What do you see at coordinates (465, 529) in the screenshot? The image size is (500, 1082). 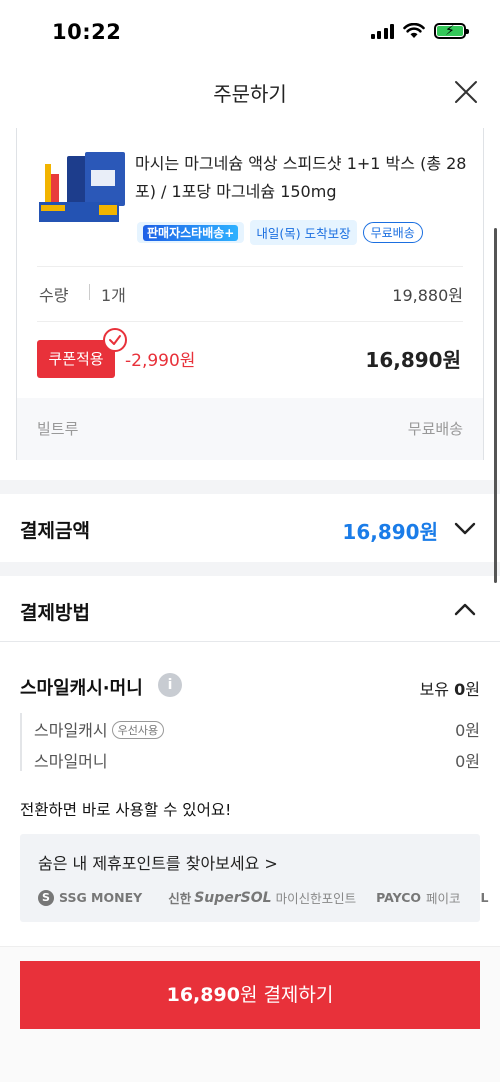 I see `chevron-down-icon` at bounding box center [465, 529].